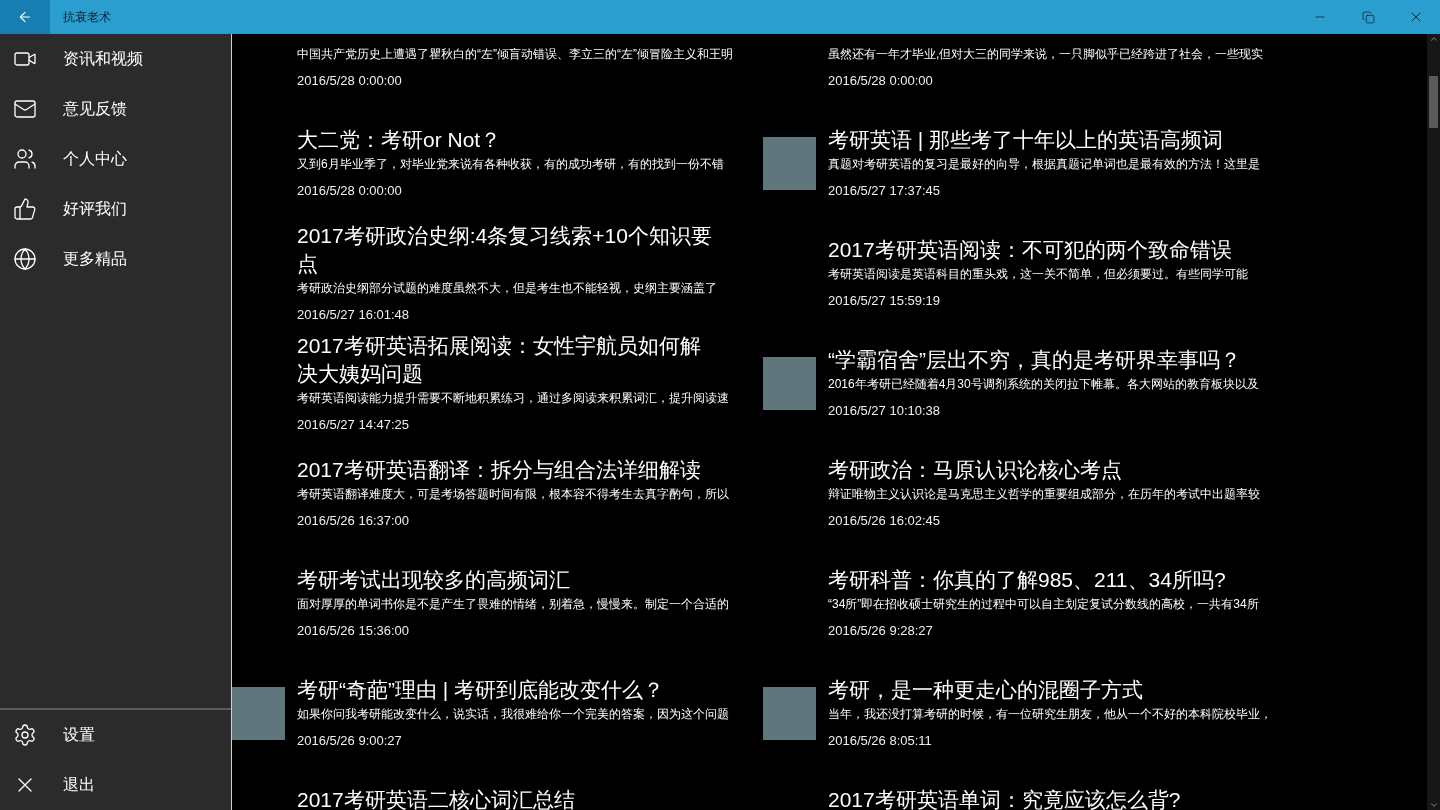 This screenshot has height=810, width=1440. I want to click on article-summary: 面对厚厚的单词书你是不是产生了畏难的情绪，别着急，慢慢来。制定一个合适的, so click(513, 604).